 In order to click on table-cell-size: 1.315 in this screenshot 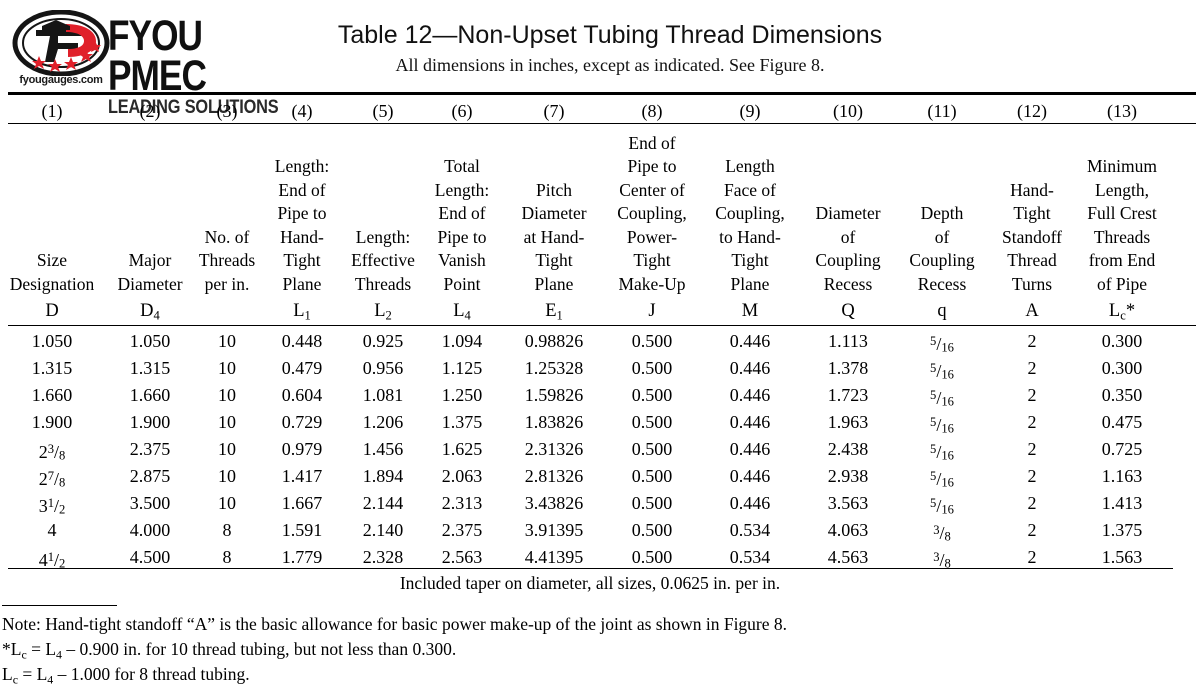, I will do `click(52, 368)`.